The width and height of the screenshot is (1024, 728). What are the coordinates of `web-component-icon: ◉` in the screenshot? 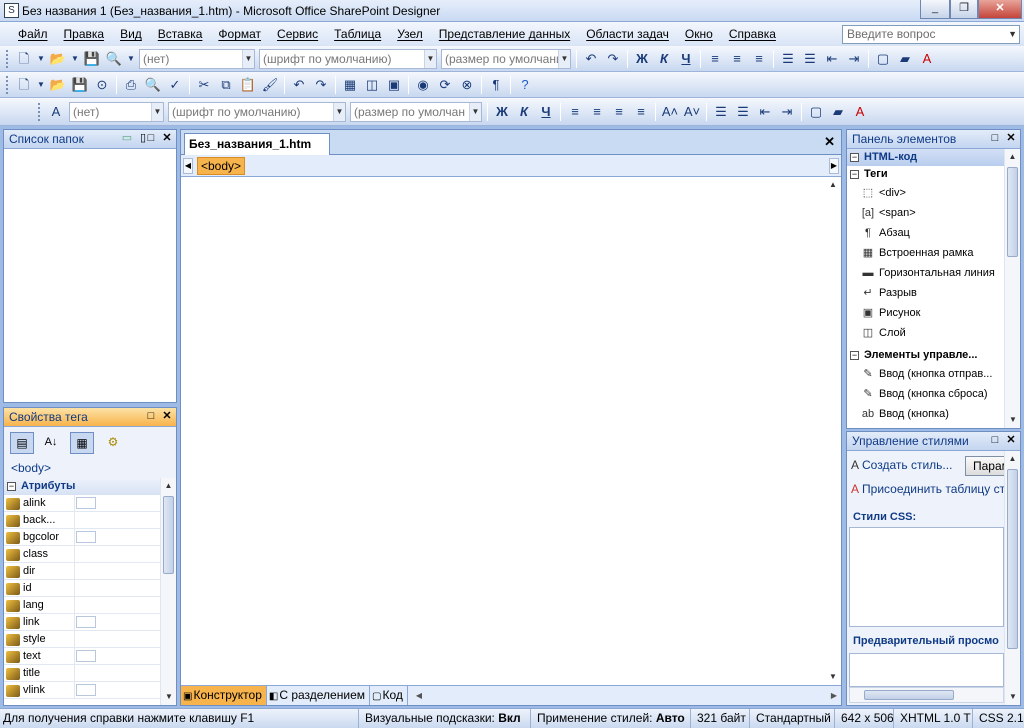 It's located at (423, 85).